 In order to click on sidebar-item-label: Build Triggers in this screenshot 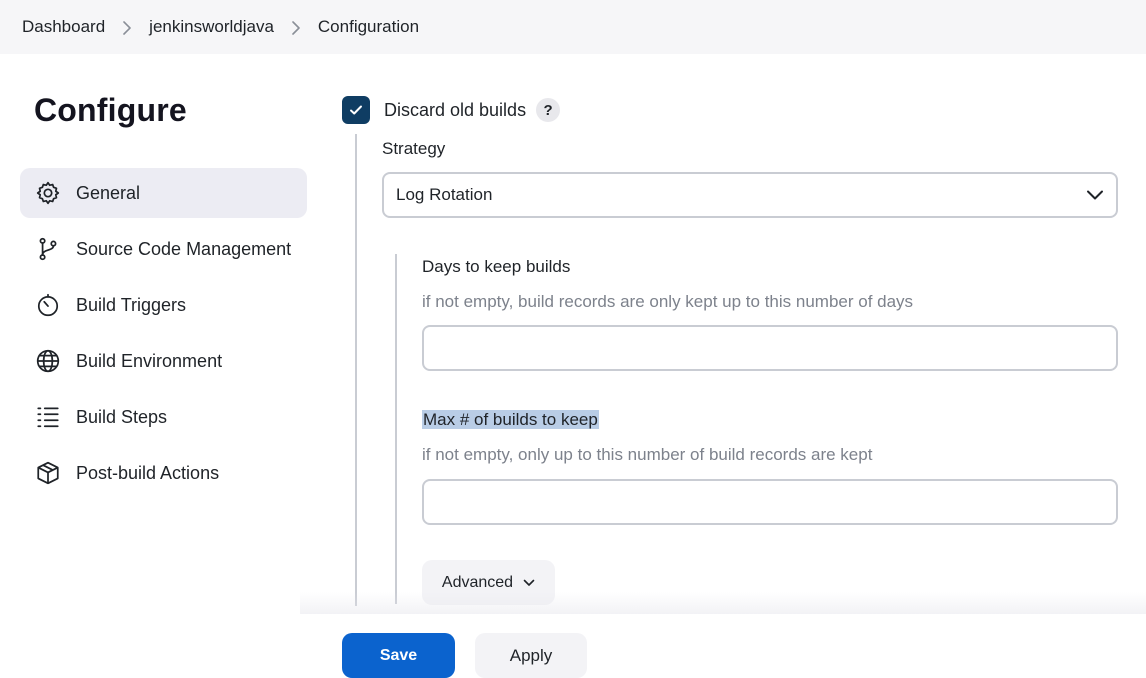, I will do `click(131, 304)`.